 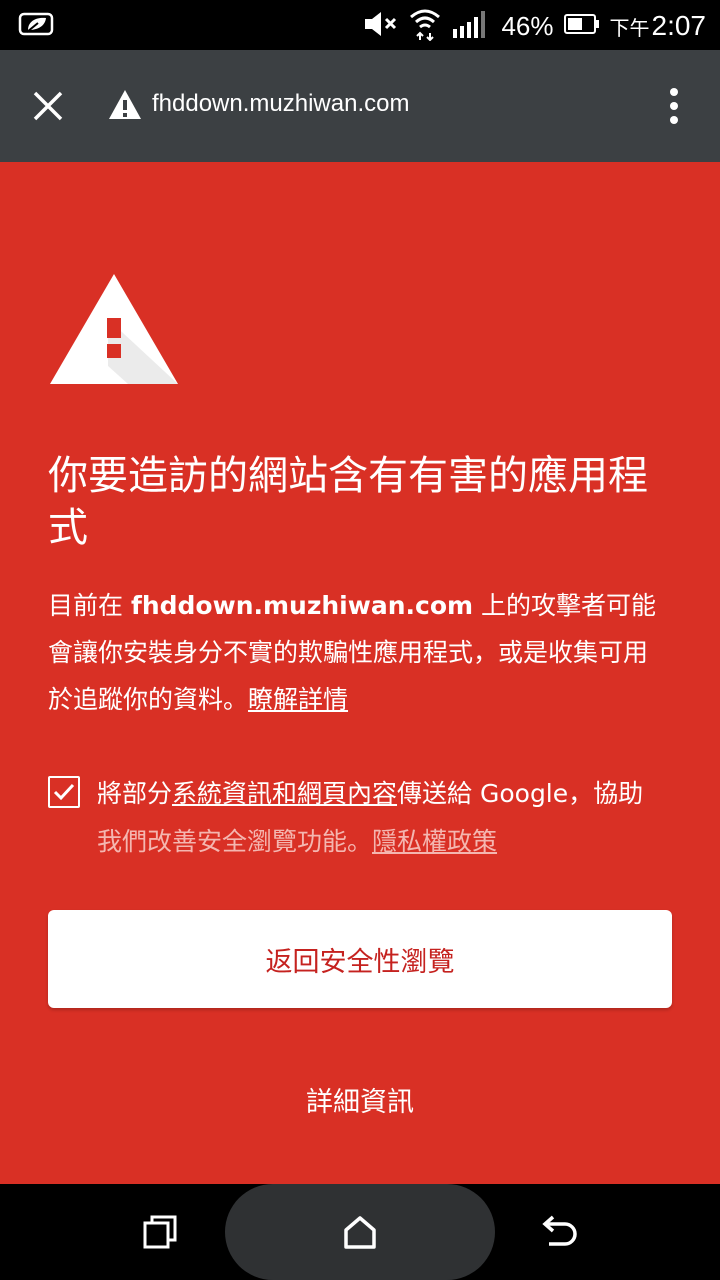 I want to click on desc-domain: fhddown.muzhiwan.com, so click(x=302, y=605).